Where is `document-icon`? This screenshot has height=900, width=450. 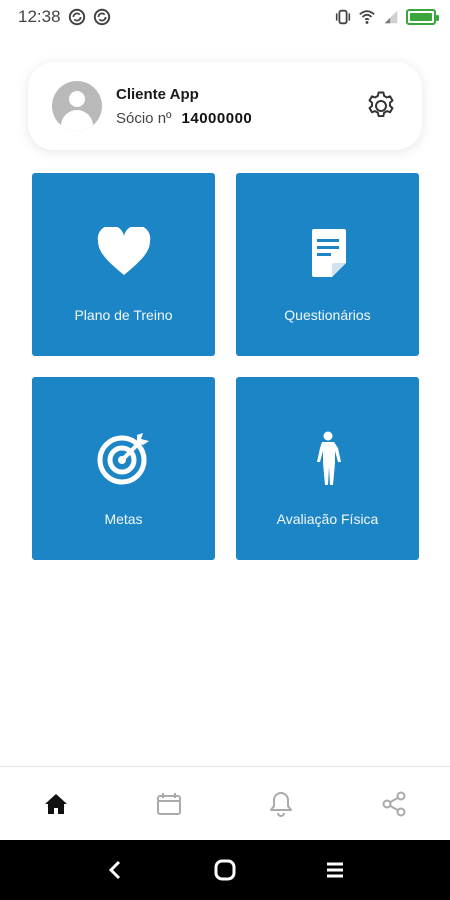 document-icon is located at coordinates (328, 253).